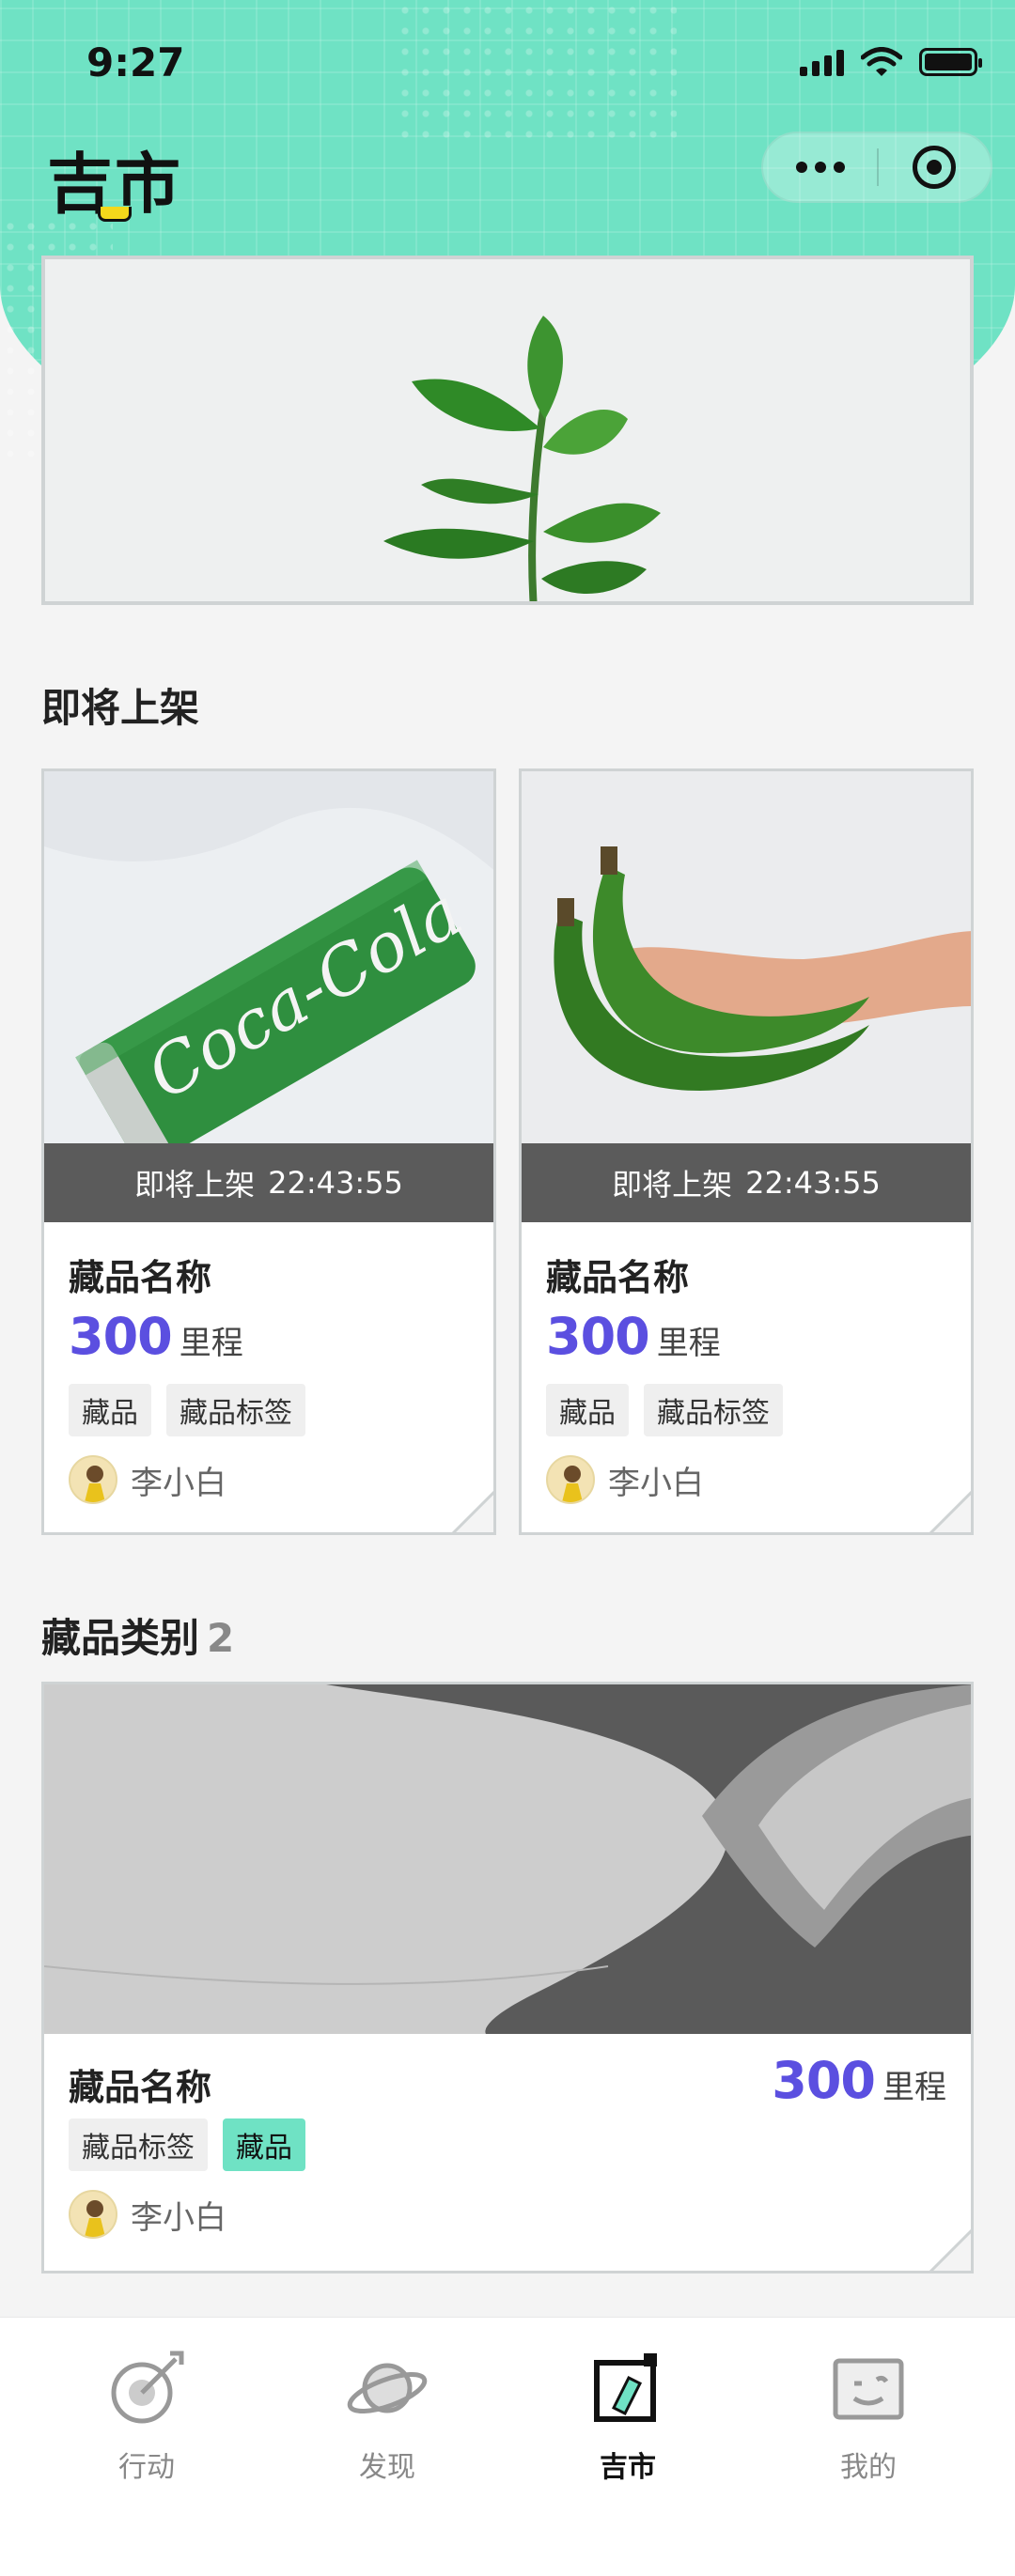  What do you see at coordinates (387, 2388) in the screenshot?
I see `planet-icon` at bounding box center [387, 2388].